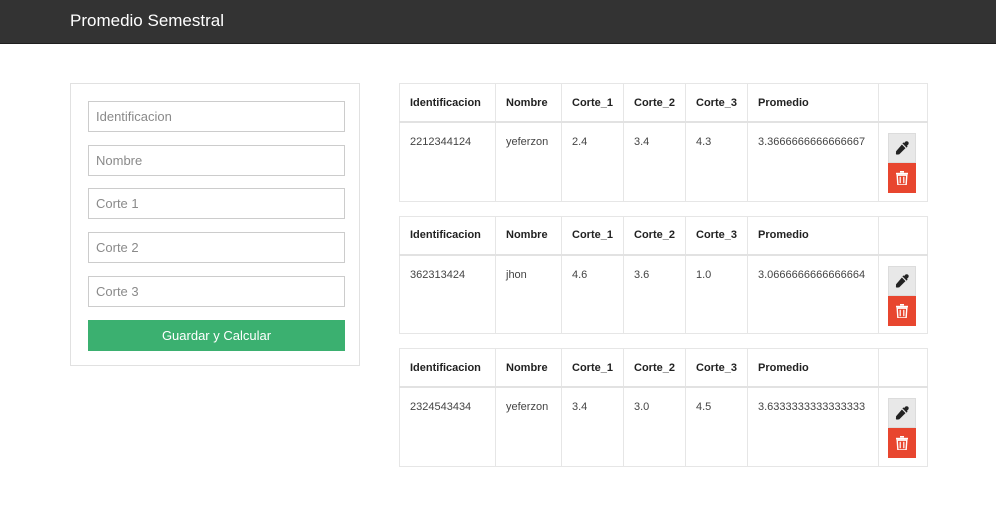 The height and width of the screenshot is (518, 996). I want to click on cell-identificacion: 2324543434, so click(447, 426).